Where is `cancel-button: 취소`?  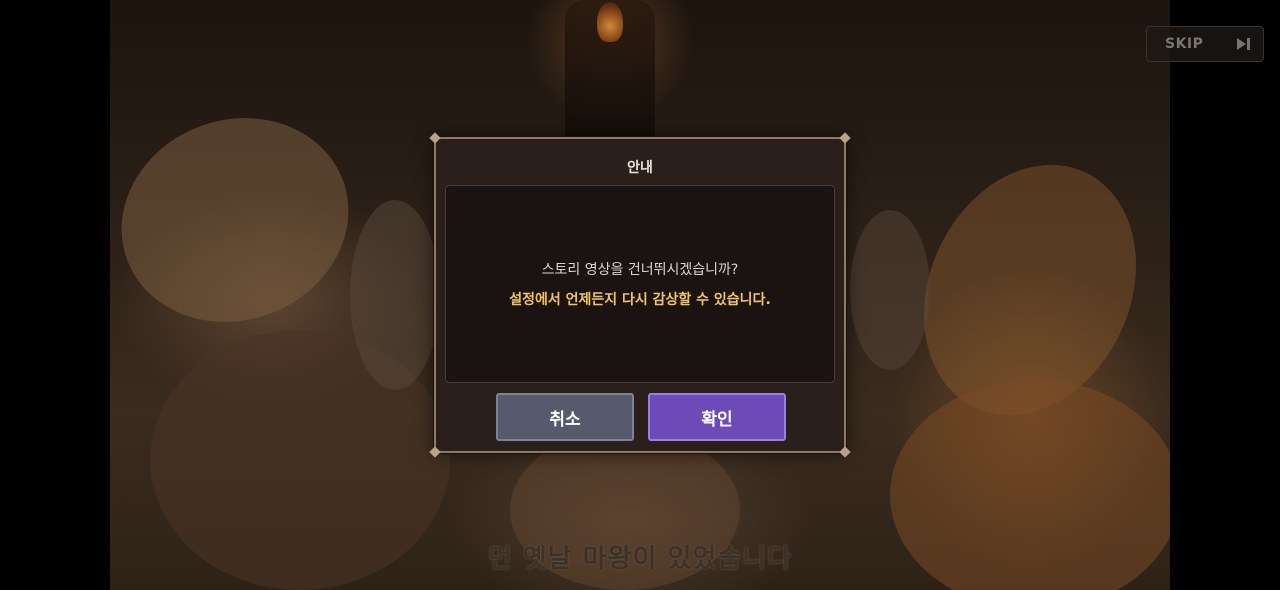 cancel-button: 취소 is located at coordinates (565, 417).